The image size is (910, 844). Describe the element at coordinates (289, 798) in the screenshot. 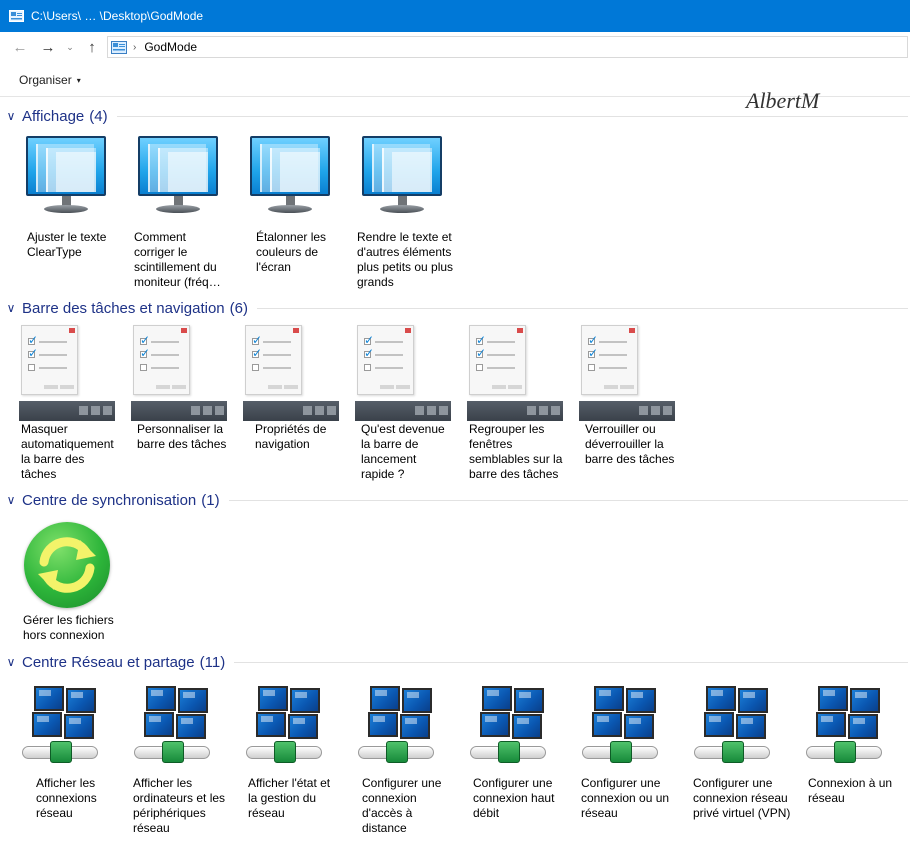

I see `item-label: Afficher l'état et la gestion du réseau` at that location.